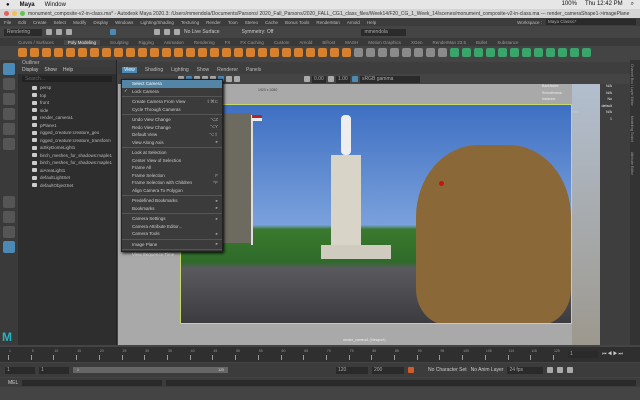 The image size is (640, 400). I want to click on view-menu-item: Default View ⌥⇧, so click(172, 135).